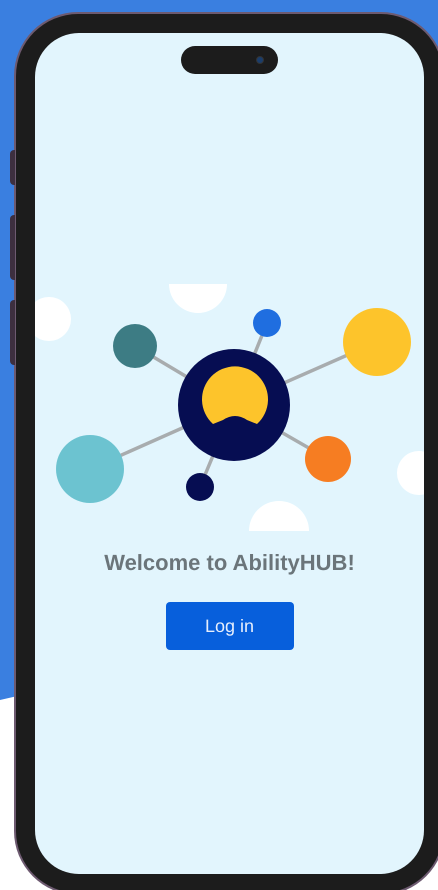  I want to click on camera-lens-icon, so click(260, 60).